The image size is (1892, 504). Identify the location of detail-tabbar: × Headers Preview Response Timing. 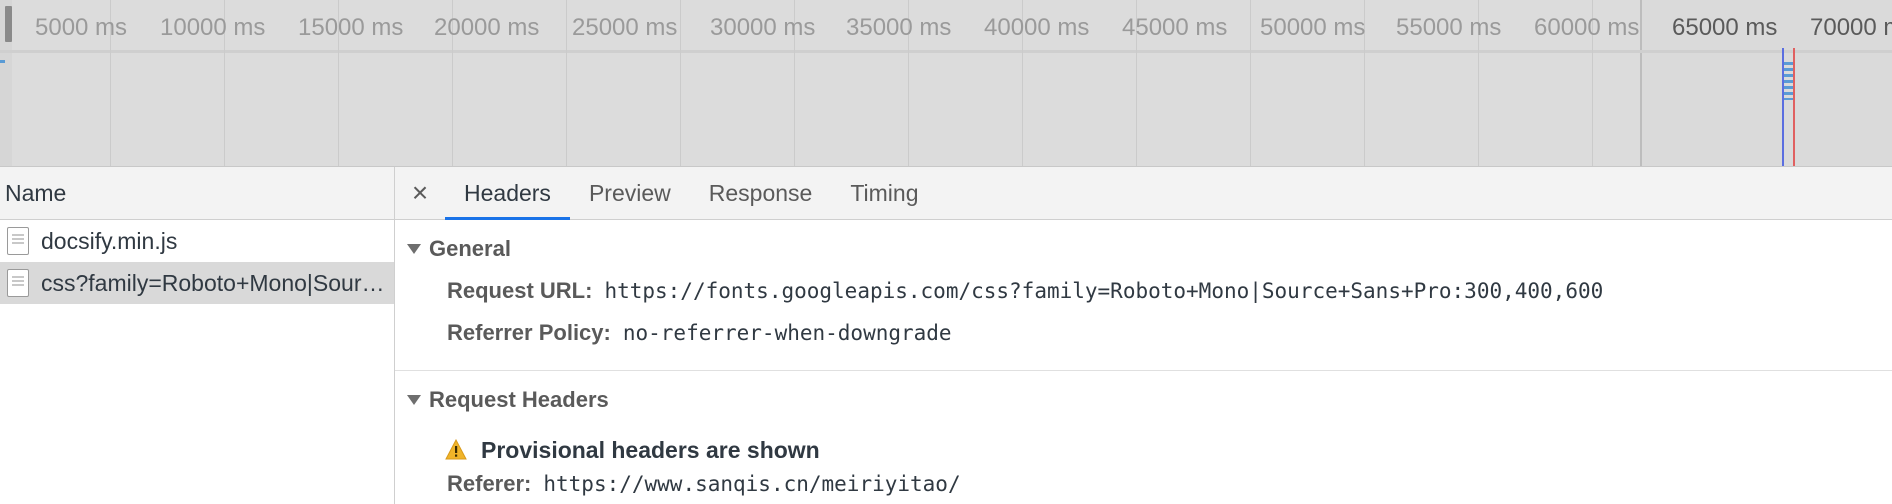
(1143, 193).